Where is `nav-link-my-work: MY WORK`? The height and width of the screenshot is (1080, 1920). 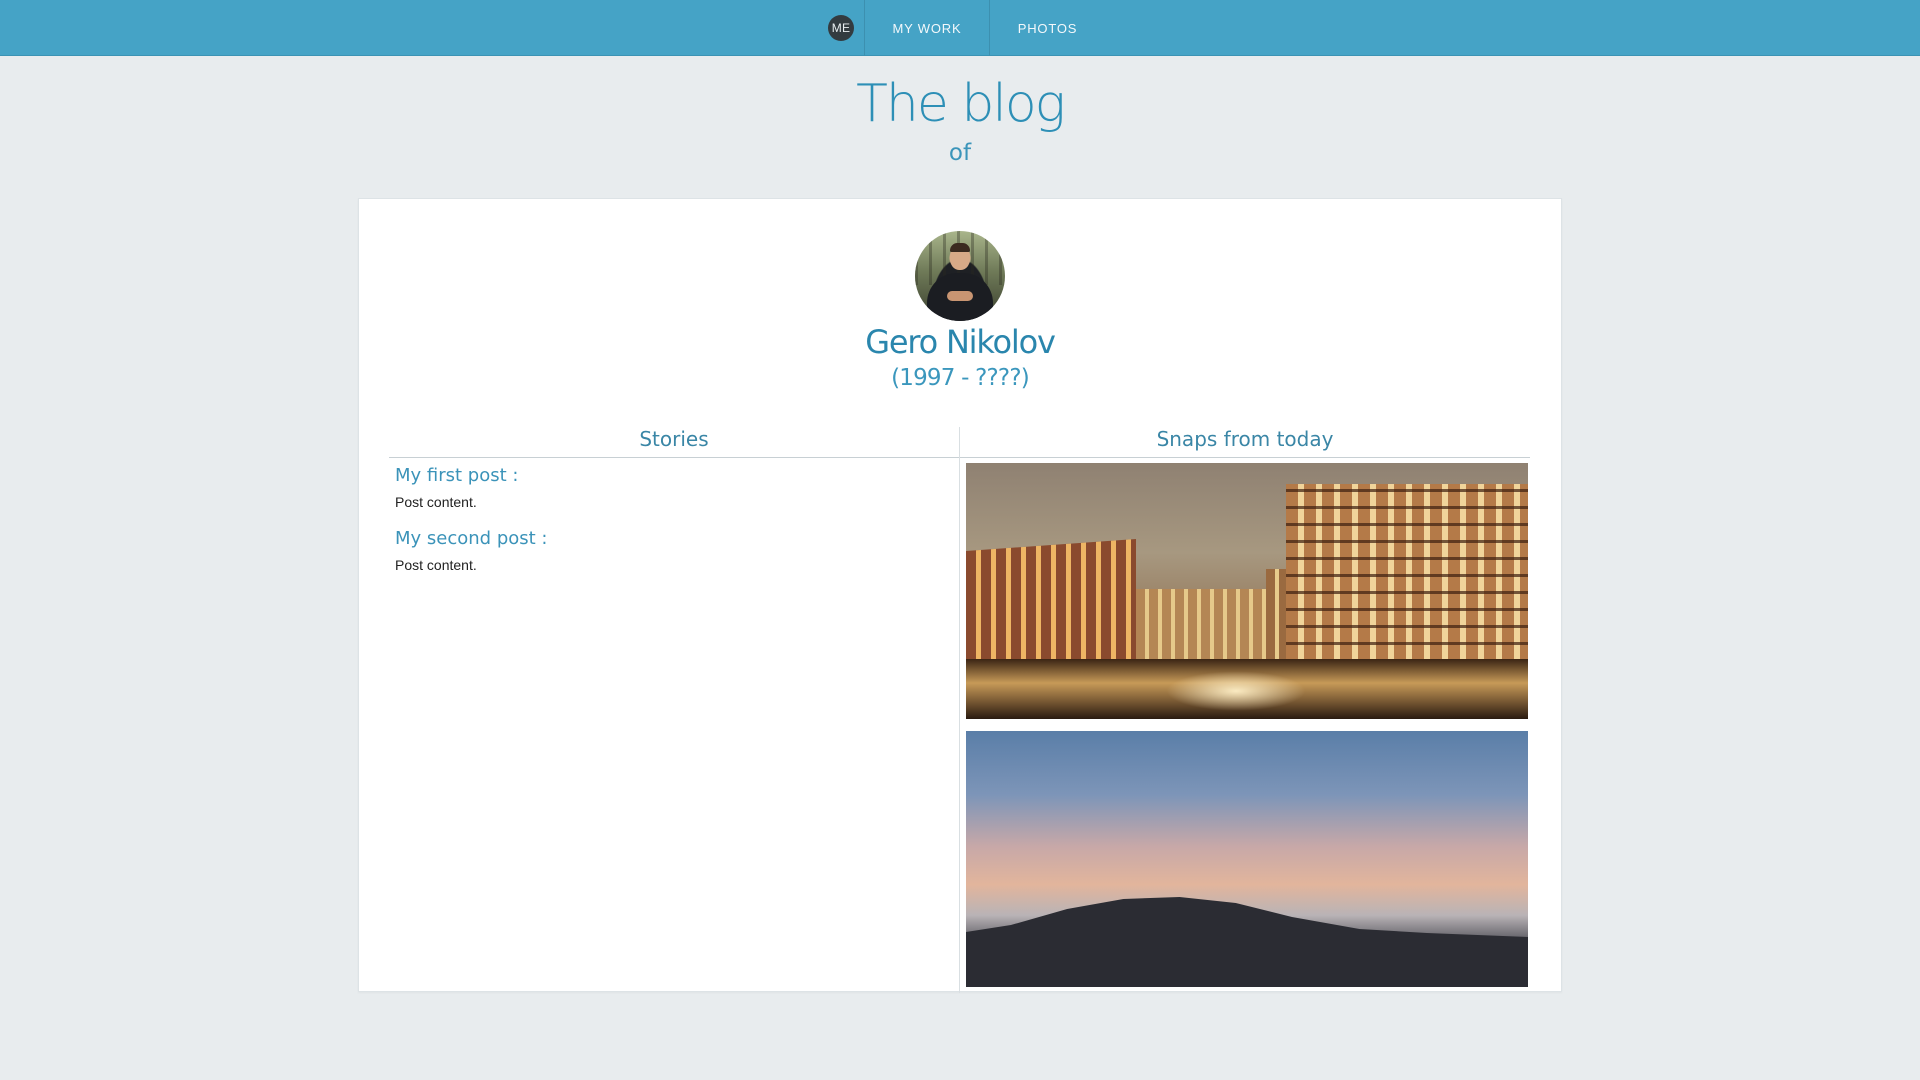
nav-link-my-work: MY WORK is located at coordinates (927, 28).